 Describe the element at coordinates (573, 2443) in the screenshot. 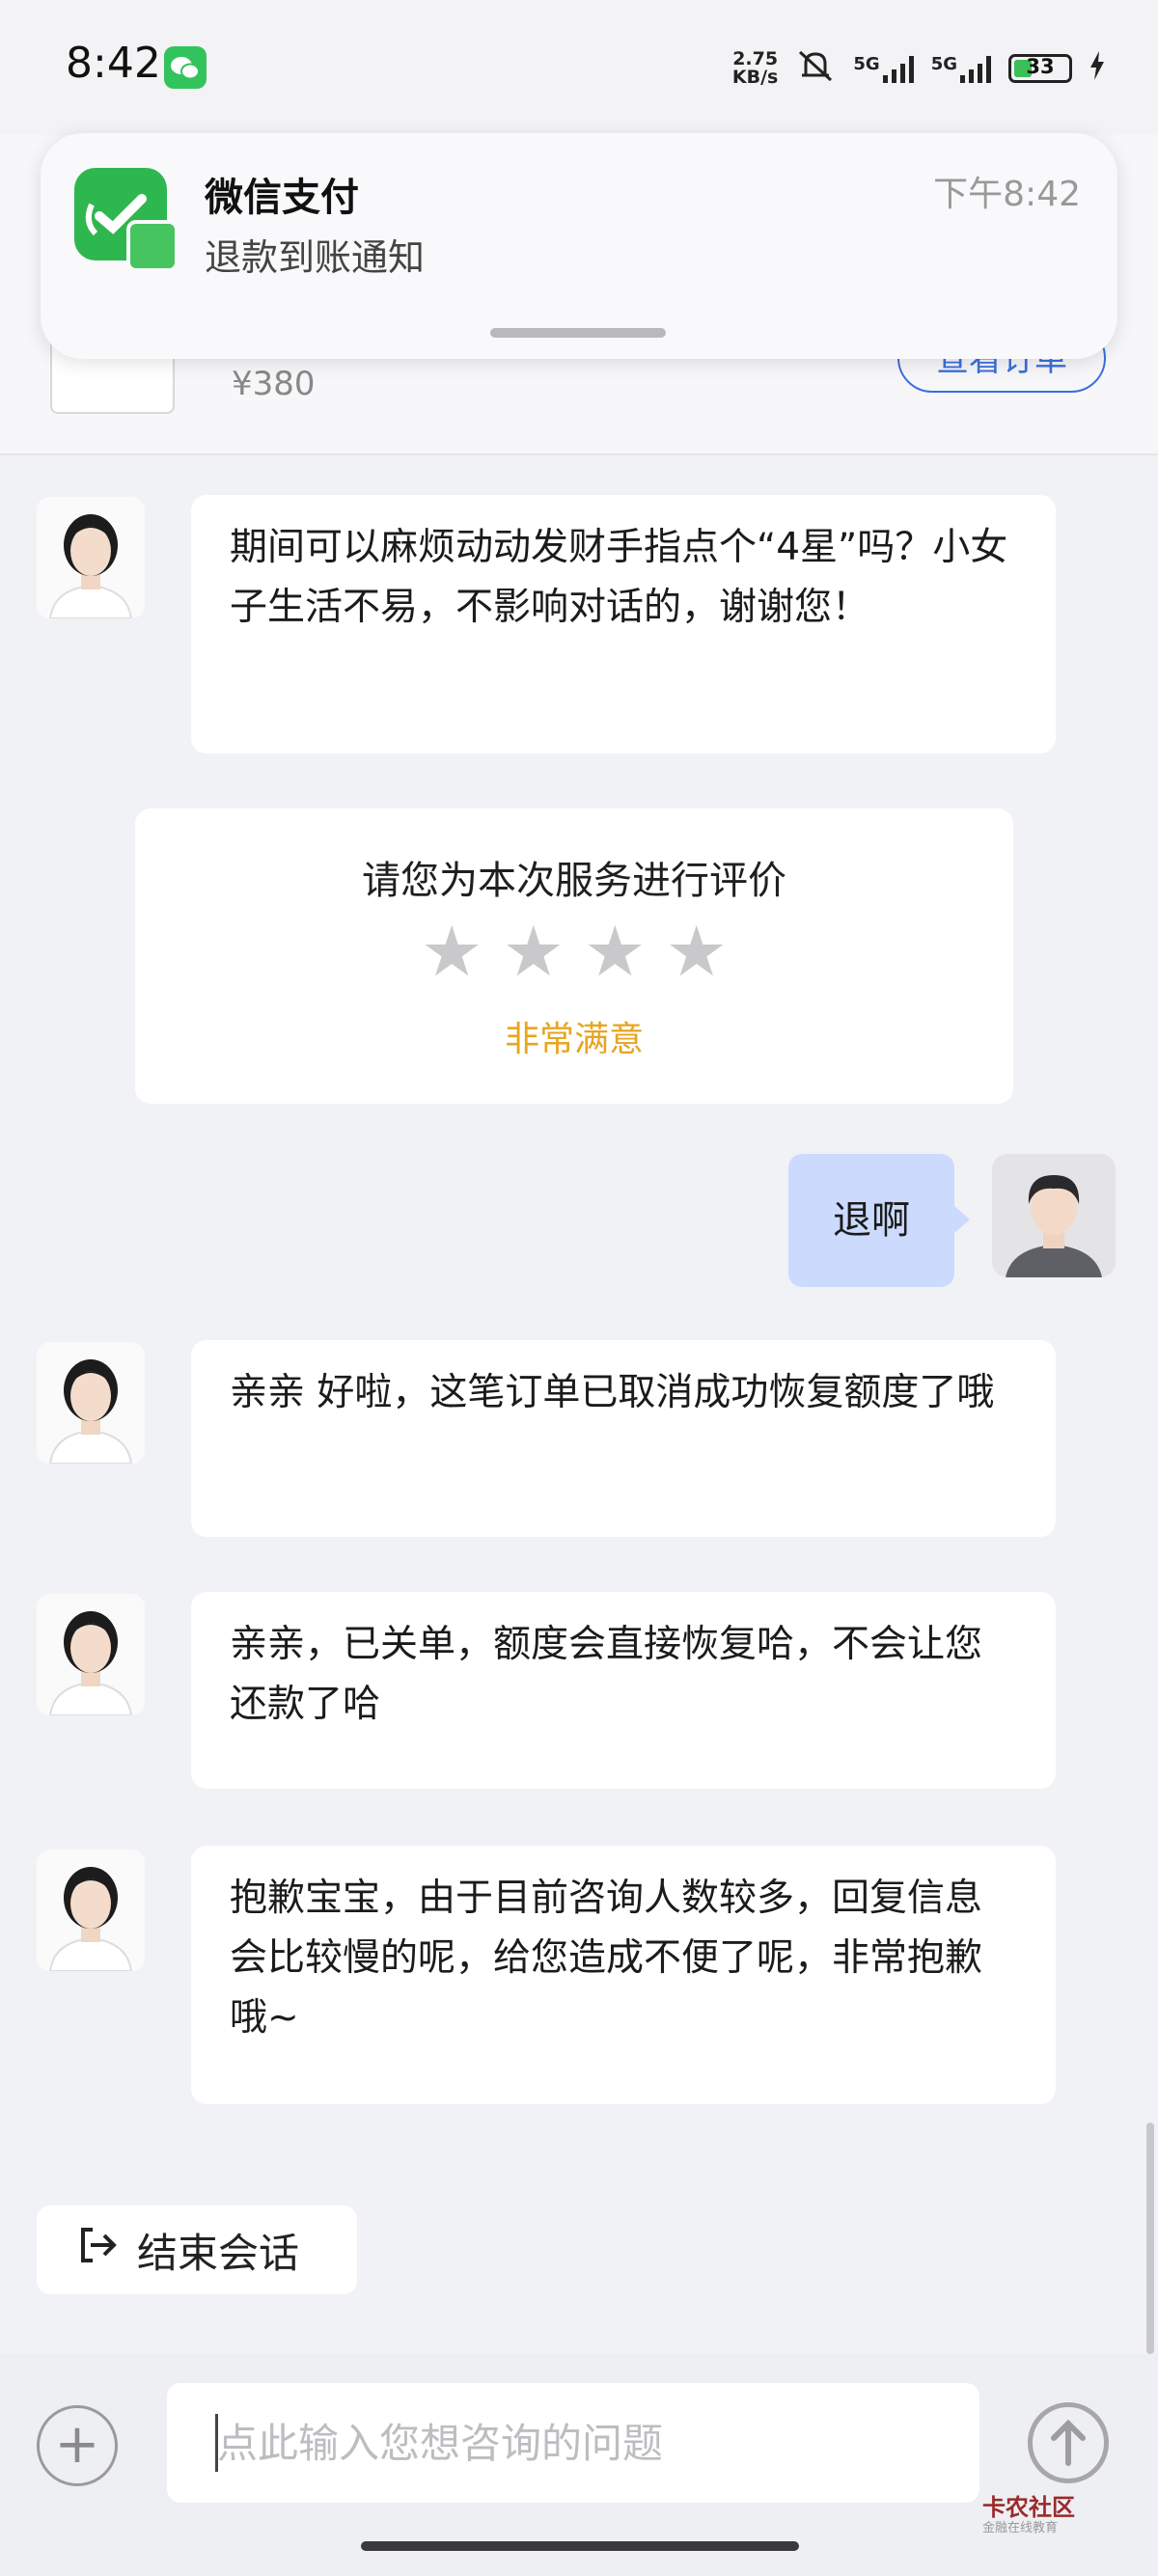

I see `message-input` at that location.